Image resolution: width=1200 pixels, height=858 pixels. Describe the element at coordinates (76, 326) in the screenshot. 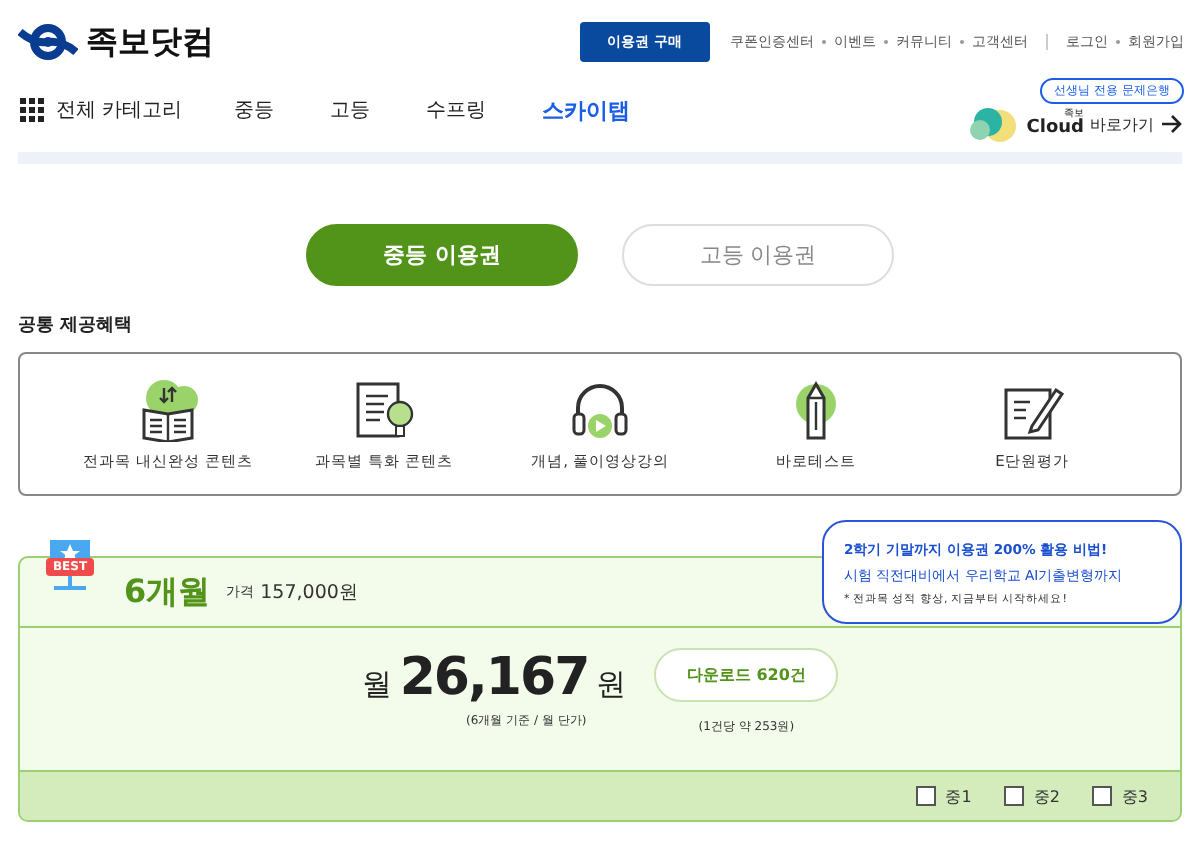

I see `section-title: 공통 제공혜택` at that location.